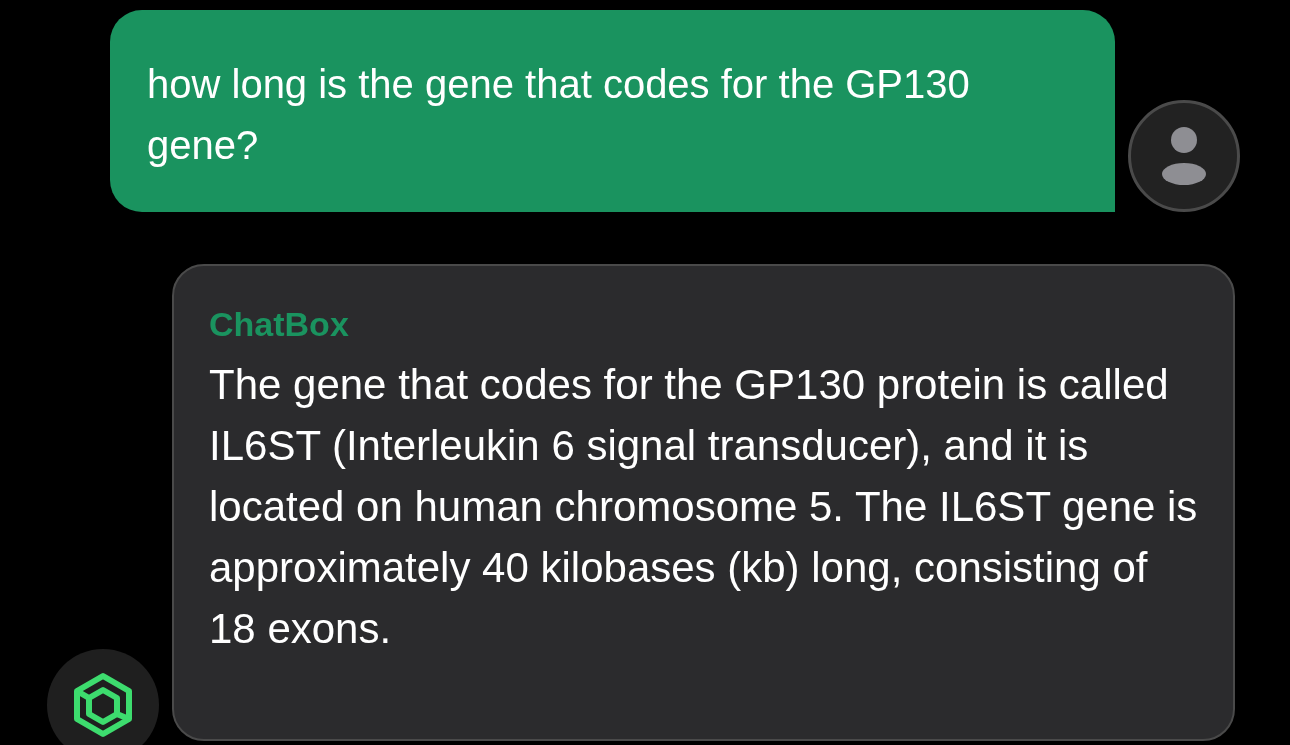  Describe the element at coordinates (103, 705) in the screenshot. I see `hexagon-logo-icon` at that location.